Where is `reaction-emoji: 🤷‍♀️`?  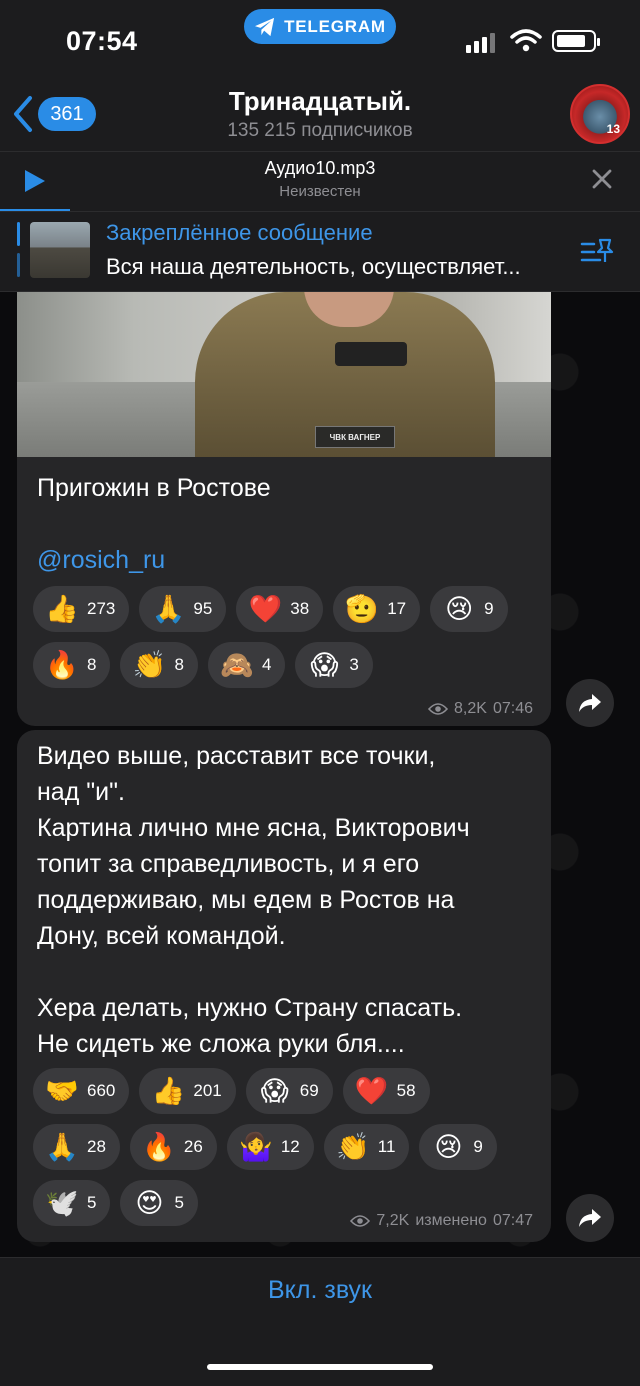
reaction-emoji: 🤷‍♀️ is located at coordinates (256, 1147).